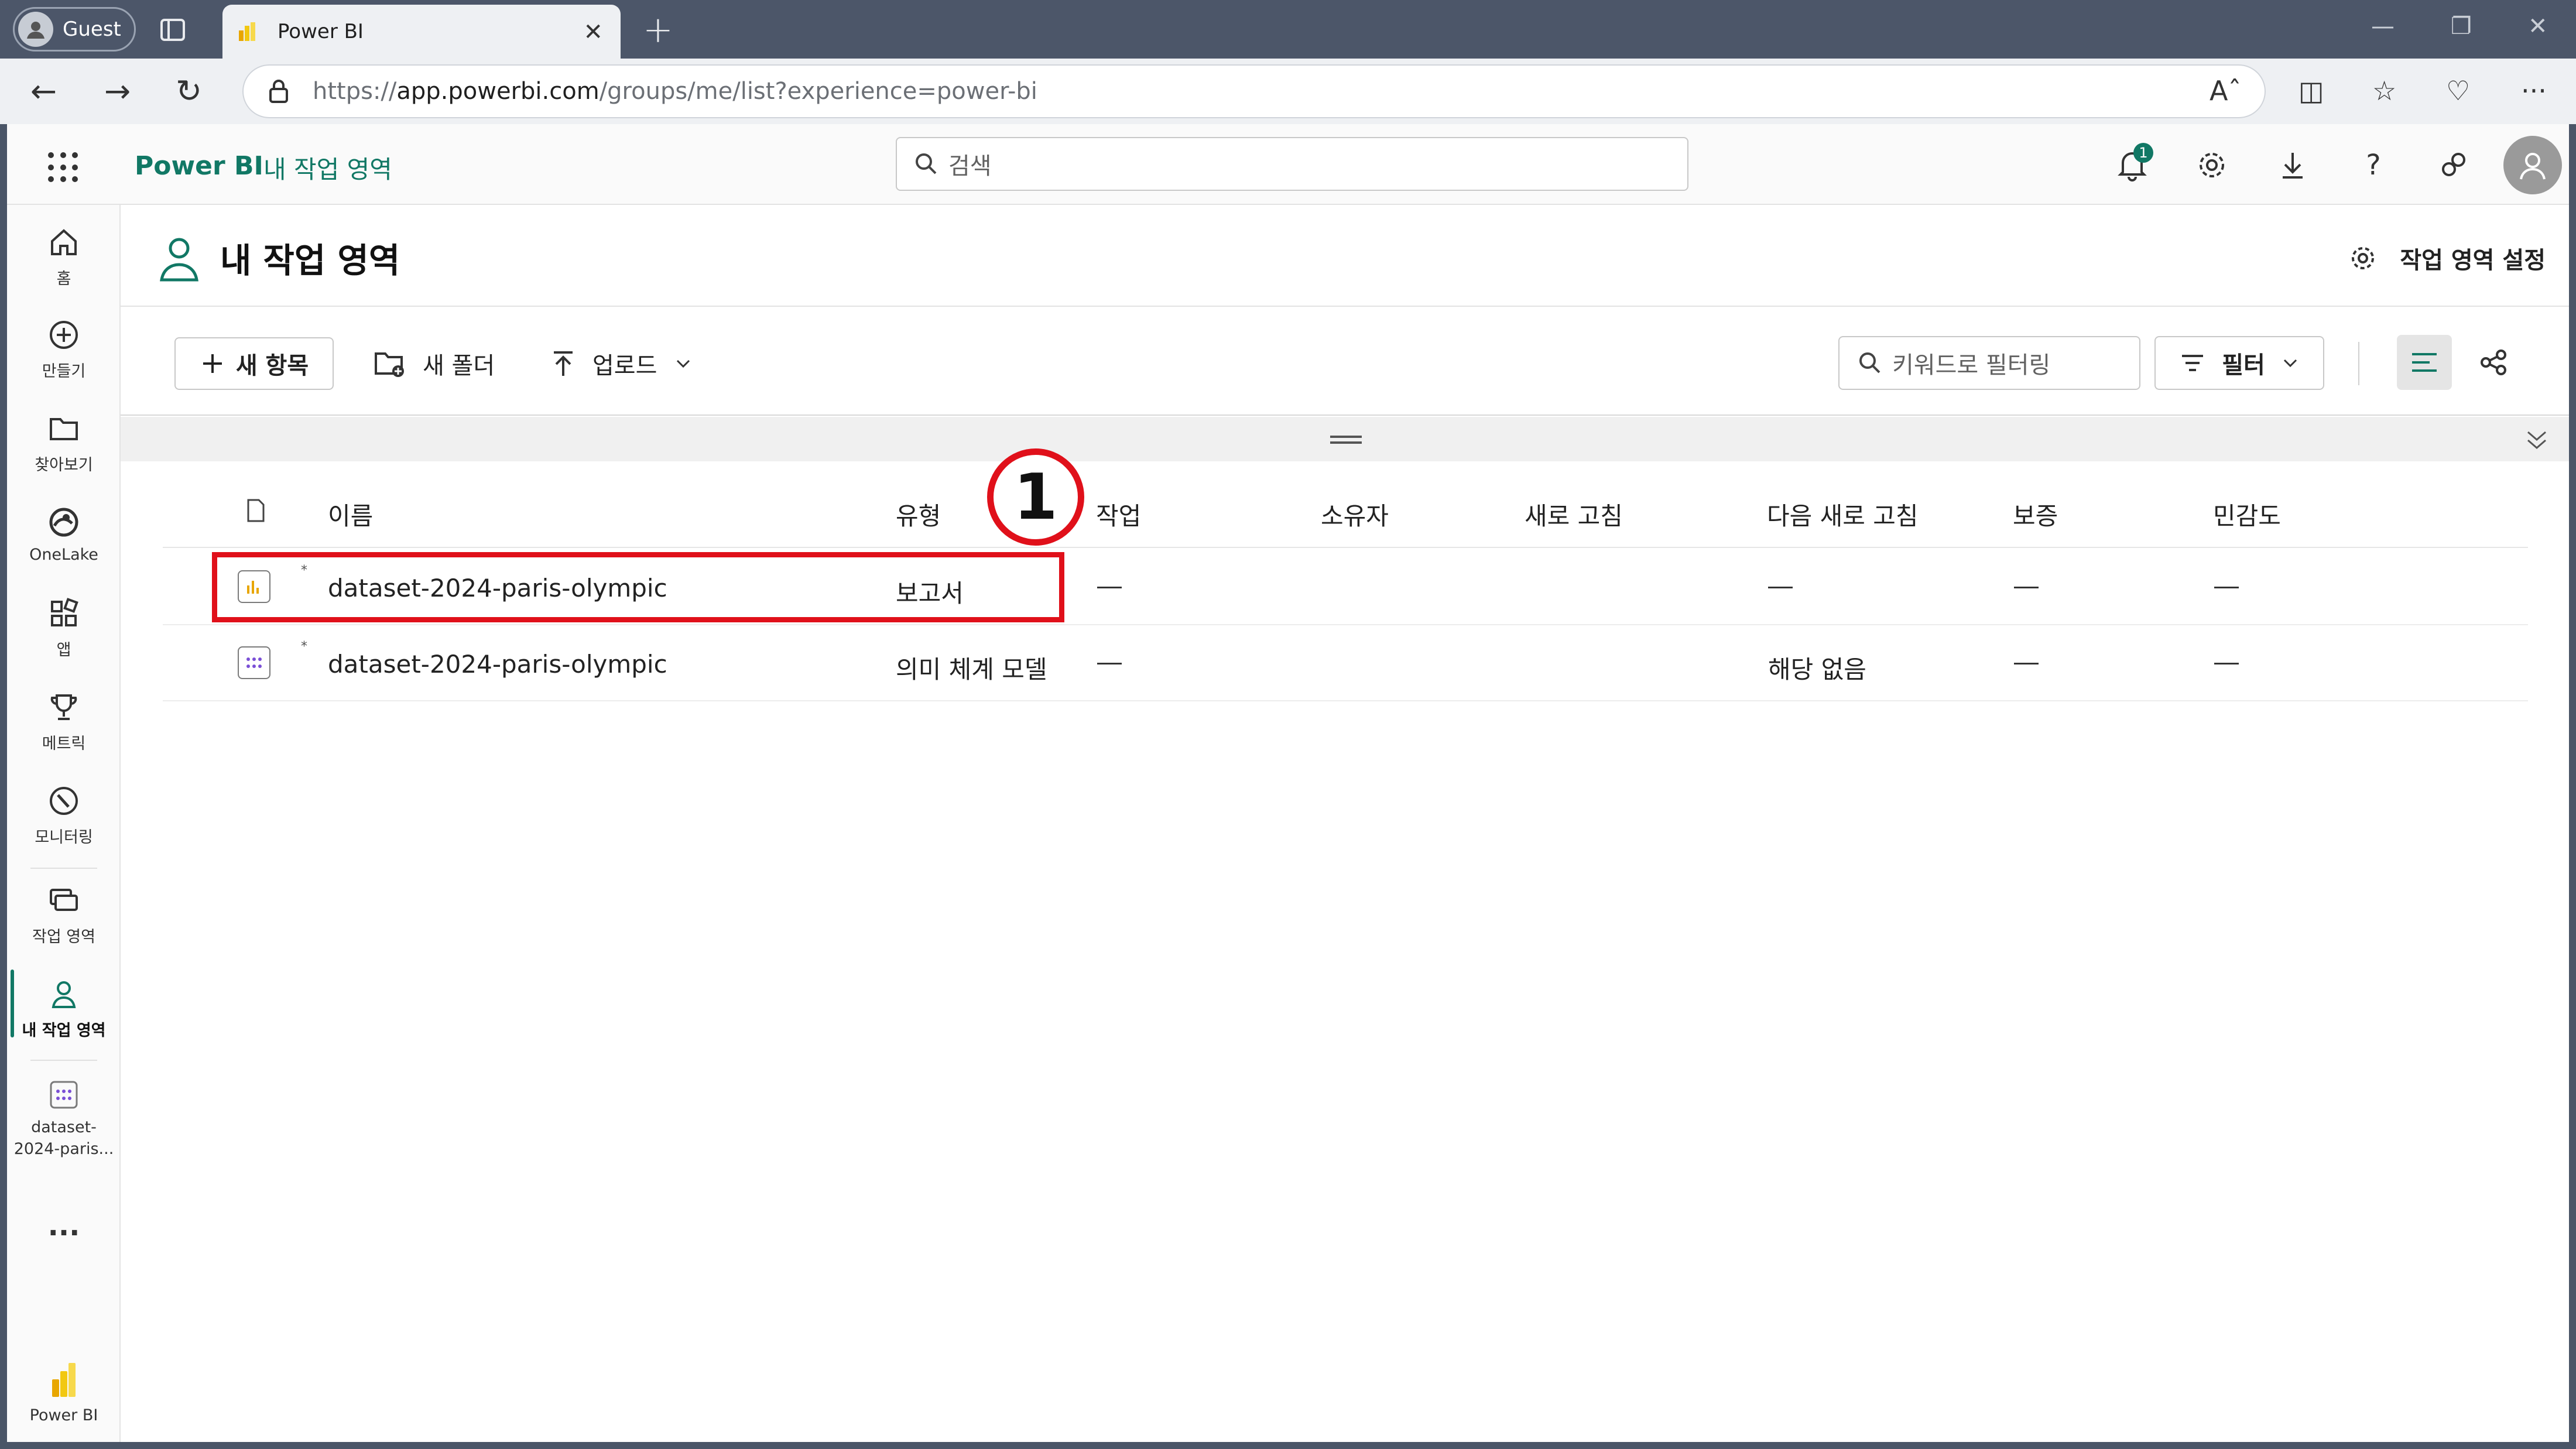  Describe the element at coordinates (64, 335) in the screenshot. I see `create-icon` at that location.